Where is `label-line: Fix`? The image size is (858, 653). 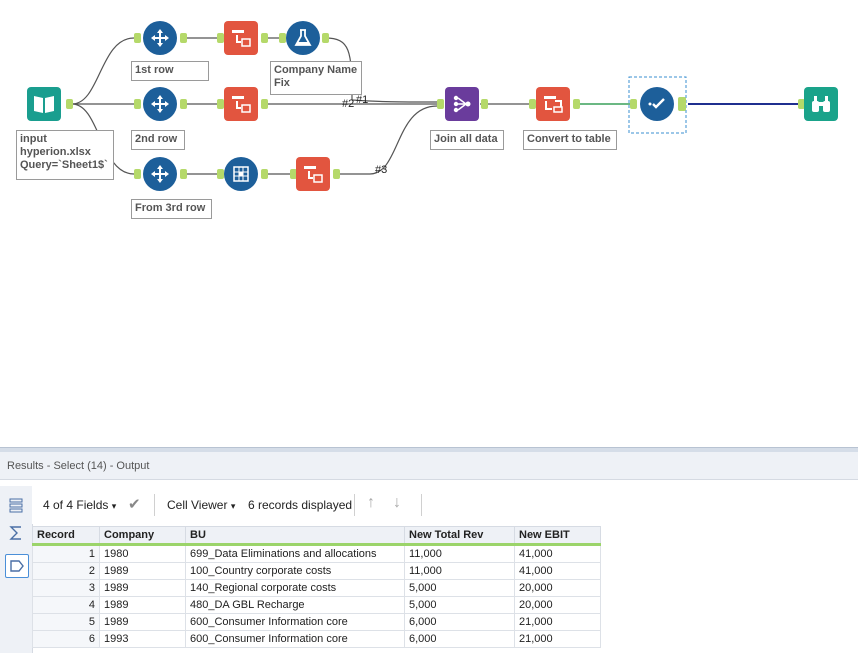
label-line: Fix is located at coordinates (282, 83).